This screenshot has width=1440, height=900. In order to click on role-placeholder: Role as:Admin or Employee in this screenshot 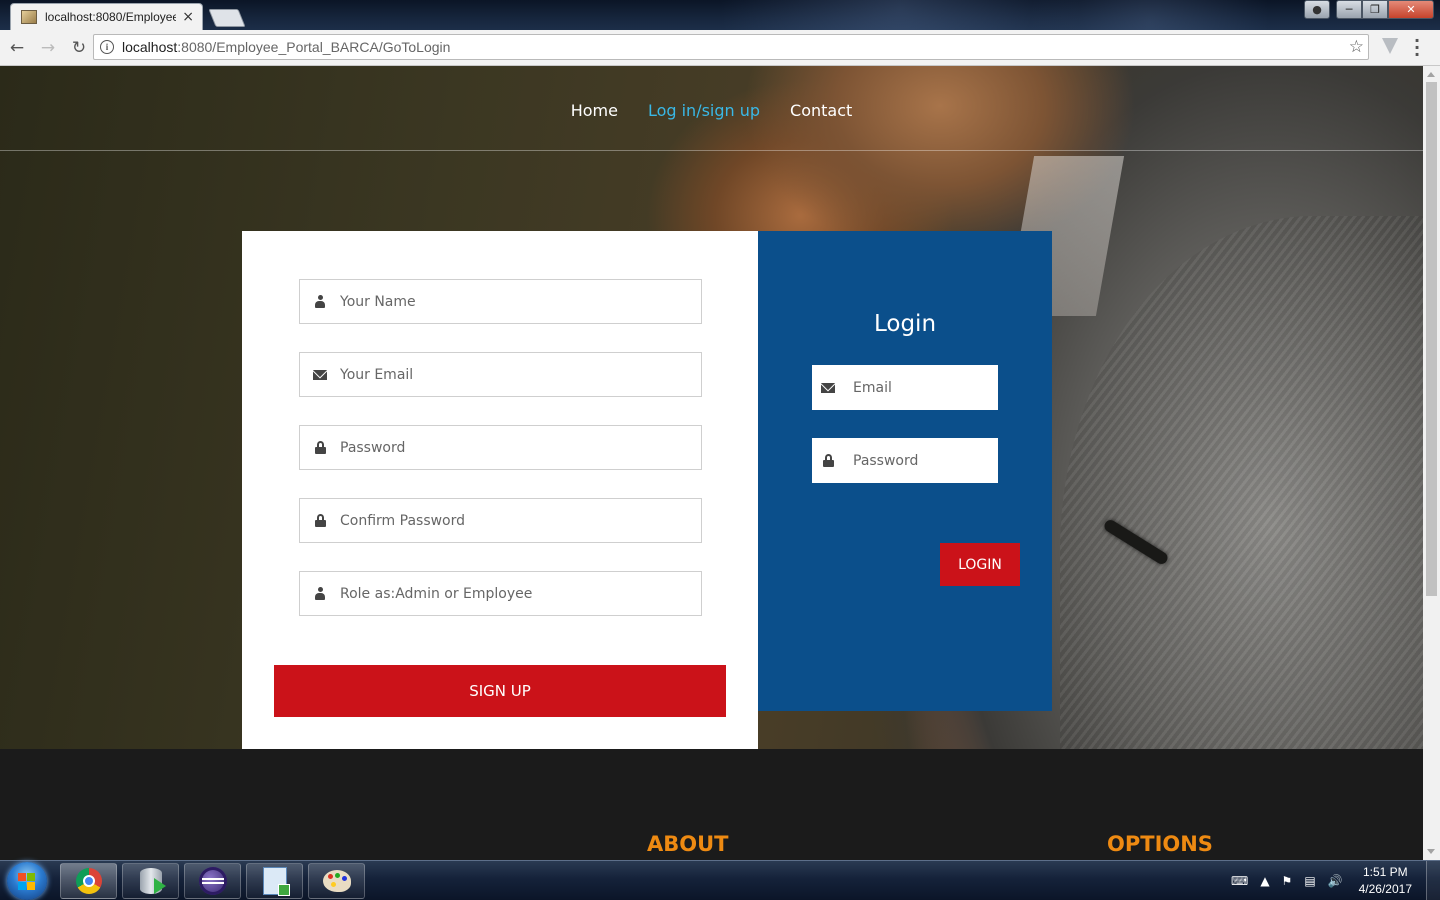, I will do `click(436, 593)`.